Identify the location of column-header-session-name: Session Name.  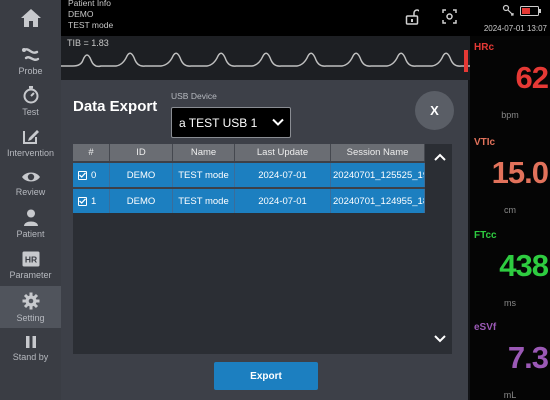
(378, 152).